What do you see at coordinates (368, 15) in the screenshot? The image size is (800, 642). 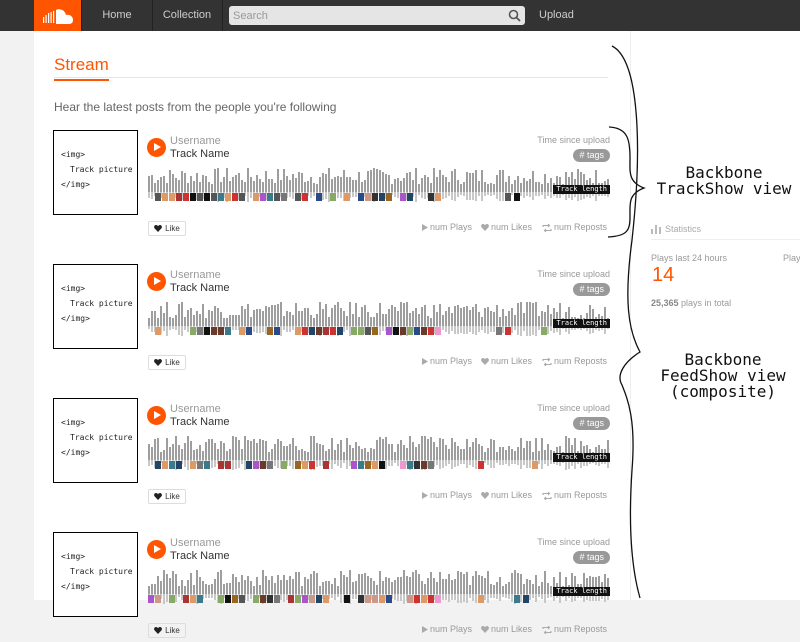 I see `search-input` at bounding box center [368, 15].